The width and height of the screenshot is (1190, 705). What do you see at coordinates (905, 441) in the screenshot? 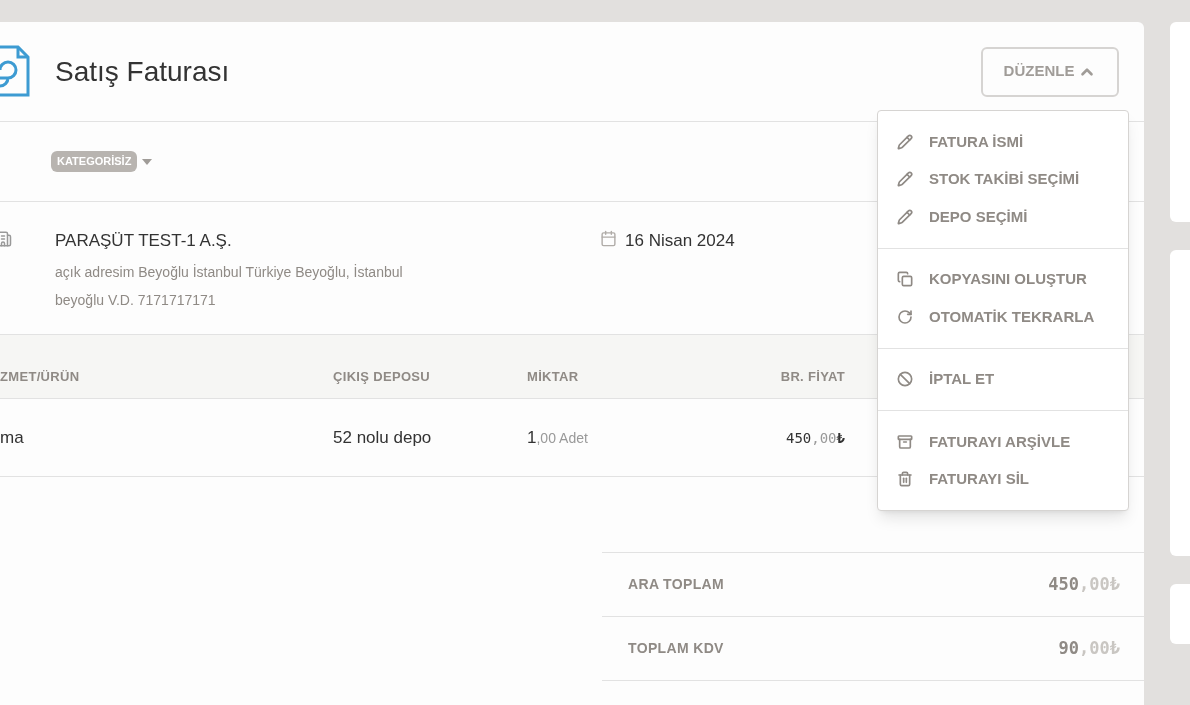
I see `archive-icon` at bounding box center [905, 441].